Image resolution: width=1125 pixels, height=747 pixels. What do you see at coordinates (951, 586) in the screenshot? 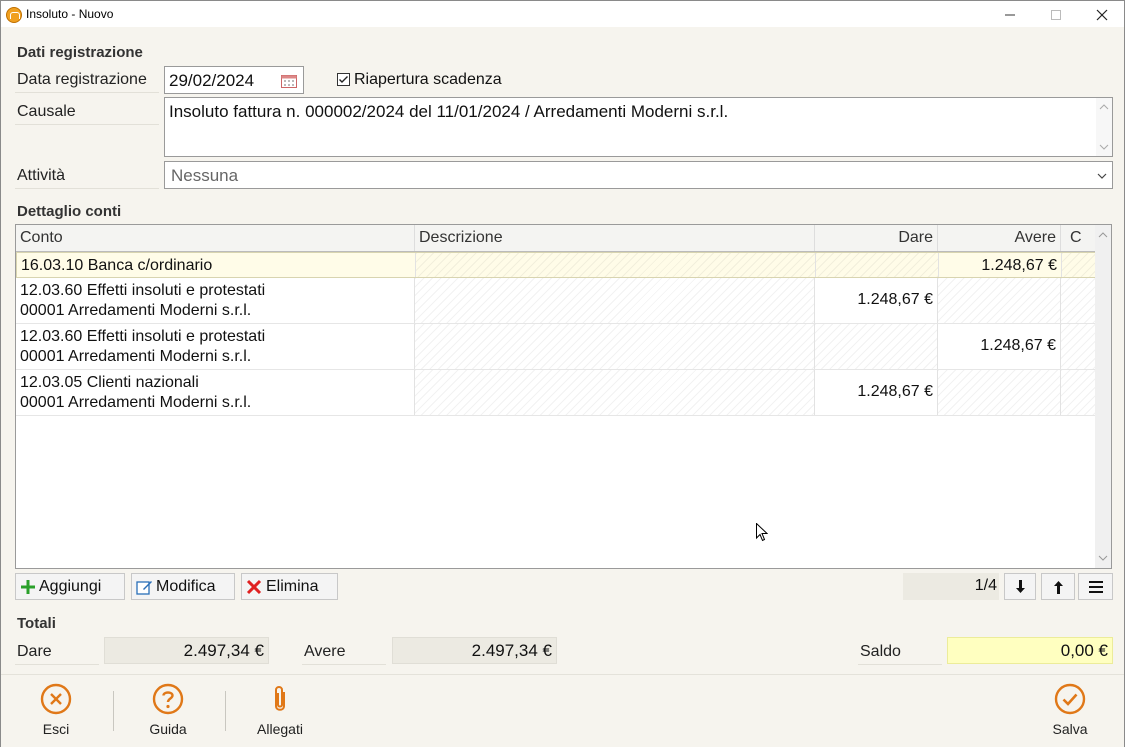
I see `page-indicator: 1/4` at bounding box center [951, 586].